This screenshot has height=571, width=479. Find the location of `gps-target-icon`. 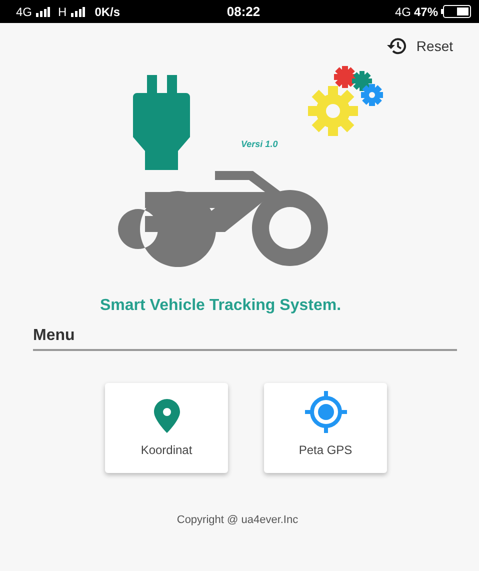

gps-target-icon is located at coordinates (325, 412).